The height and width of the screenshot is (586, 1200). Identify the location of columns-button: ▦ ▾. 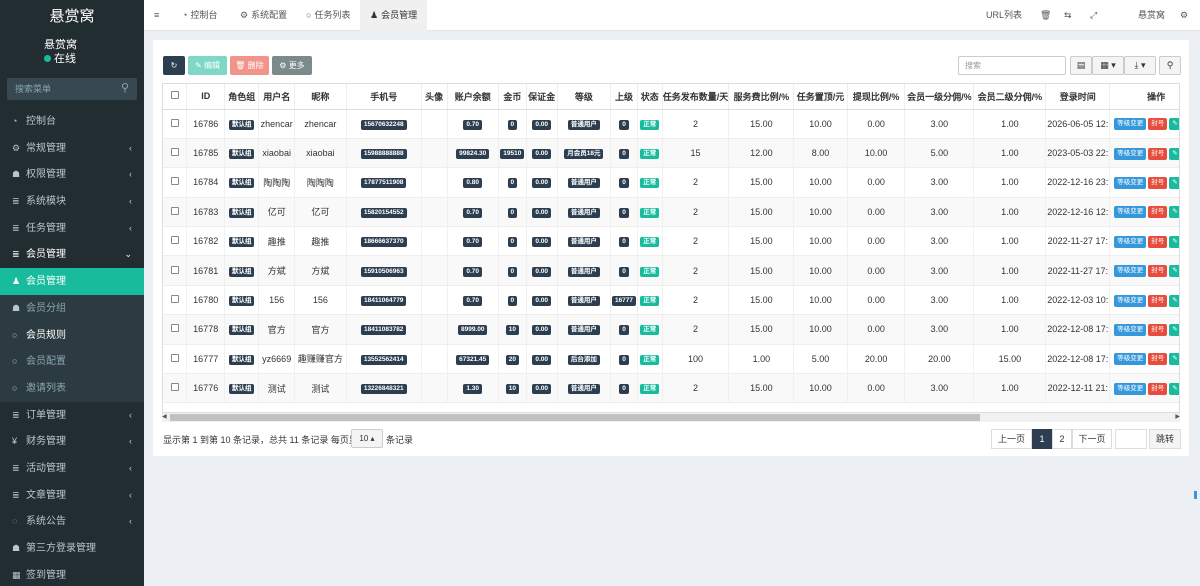
(1108, 65).